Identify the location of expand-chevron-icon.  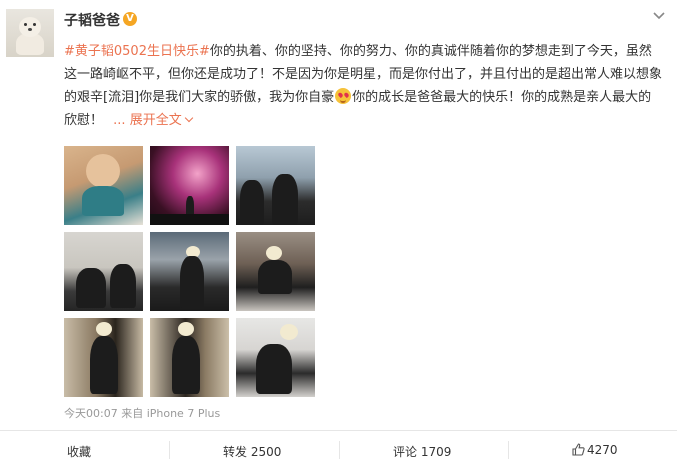
(188, 118).